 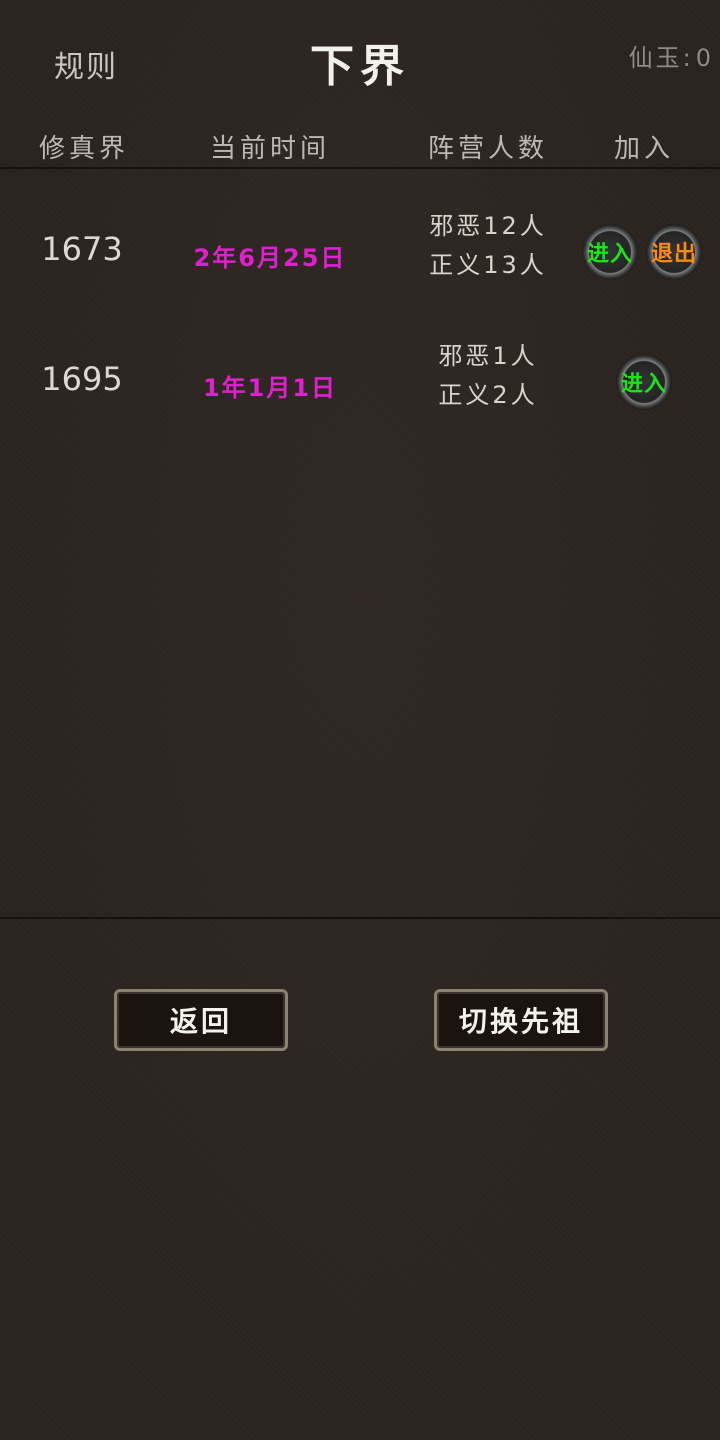 What do you see at coordinates (487, 149) in the screenshot?
I see `column-header-camp: 阵营人数` at bounding box center [487, 149].